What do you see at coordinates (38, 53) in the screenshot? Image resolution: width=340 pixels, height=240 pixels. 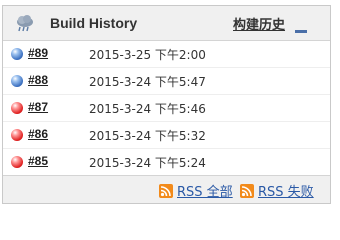 I see `build-number-link: #89` at bounding box center [38, 53].